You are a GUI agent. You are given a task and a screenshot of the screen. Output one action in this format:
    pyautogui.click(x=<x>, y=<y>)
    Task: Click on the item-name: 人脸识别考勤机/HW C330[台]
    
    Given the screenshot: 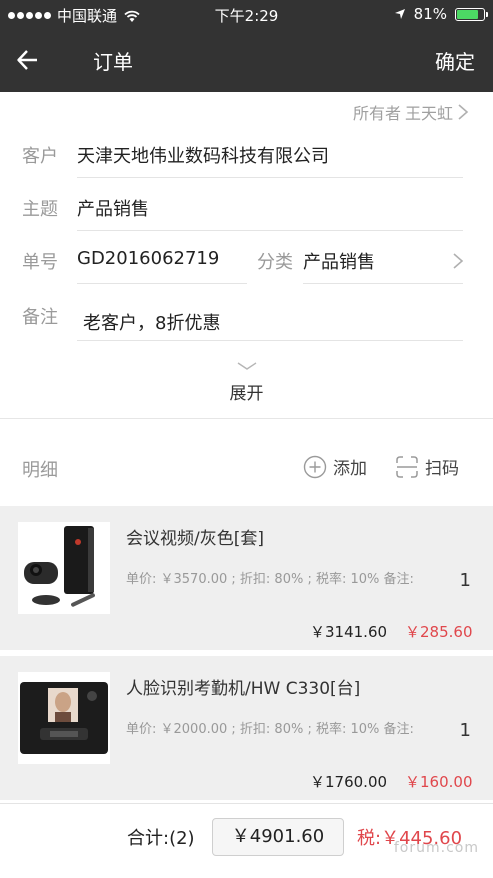 What is the action you would take?
    pyautogui.click(x=243, y=689)
    